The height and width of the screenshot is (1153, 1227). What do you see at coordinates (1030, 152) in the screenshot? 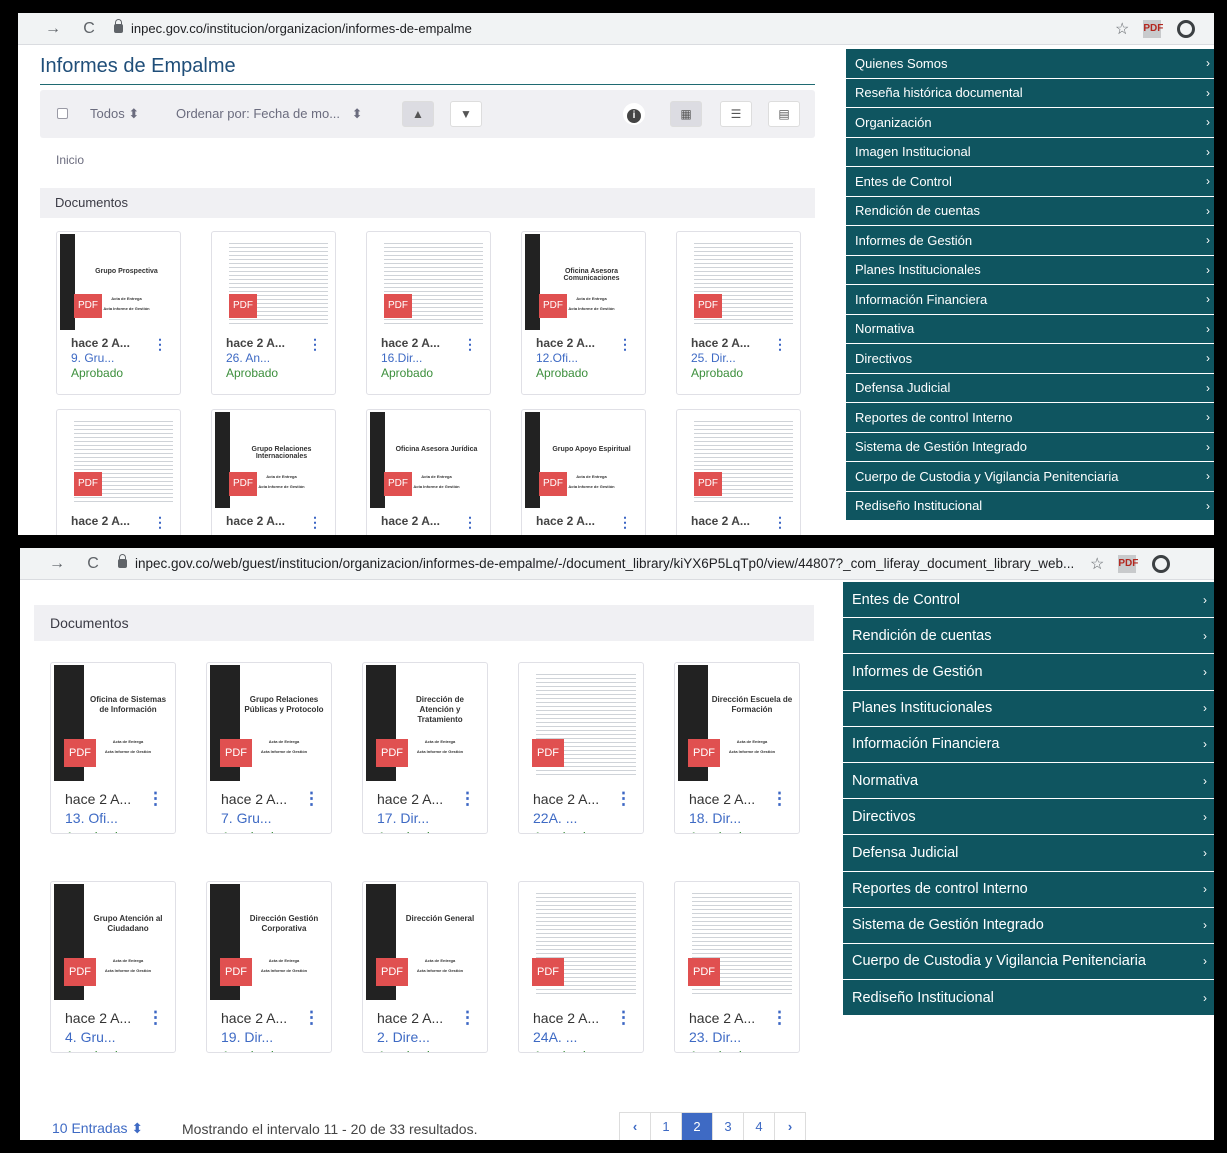
I see `side-menu-item: Imagen Institucional ›` at bounding box center [1030, 152].